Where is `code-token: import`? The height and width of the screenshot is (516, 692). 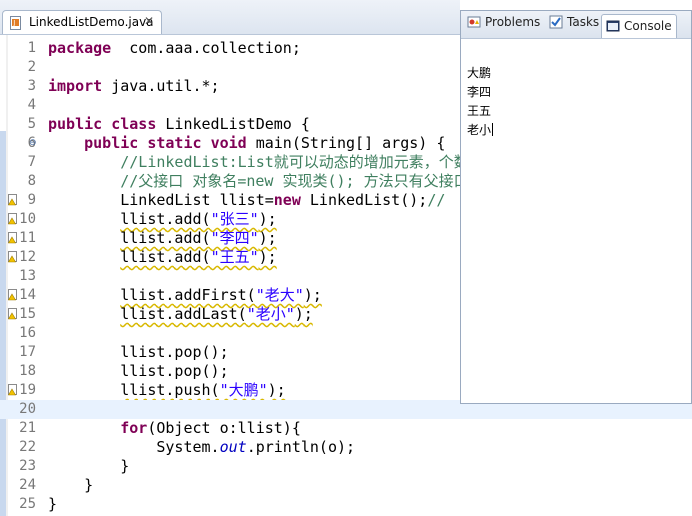 code-token: import is located at coordinates (75, 86).